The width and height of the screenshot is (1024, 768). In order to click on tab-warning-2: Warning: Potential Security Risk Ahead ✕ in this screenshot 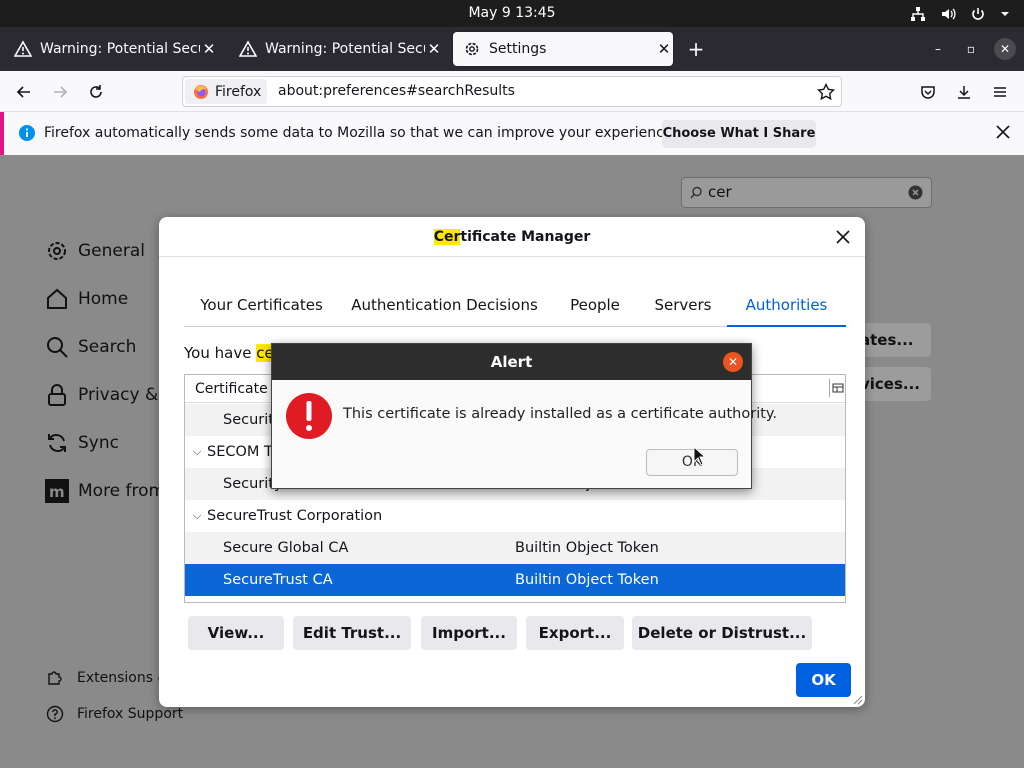, I will do `click(336, 49)`.